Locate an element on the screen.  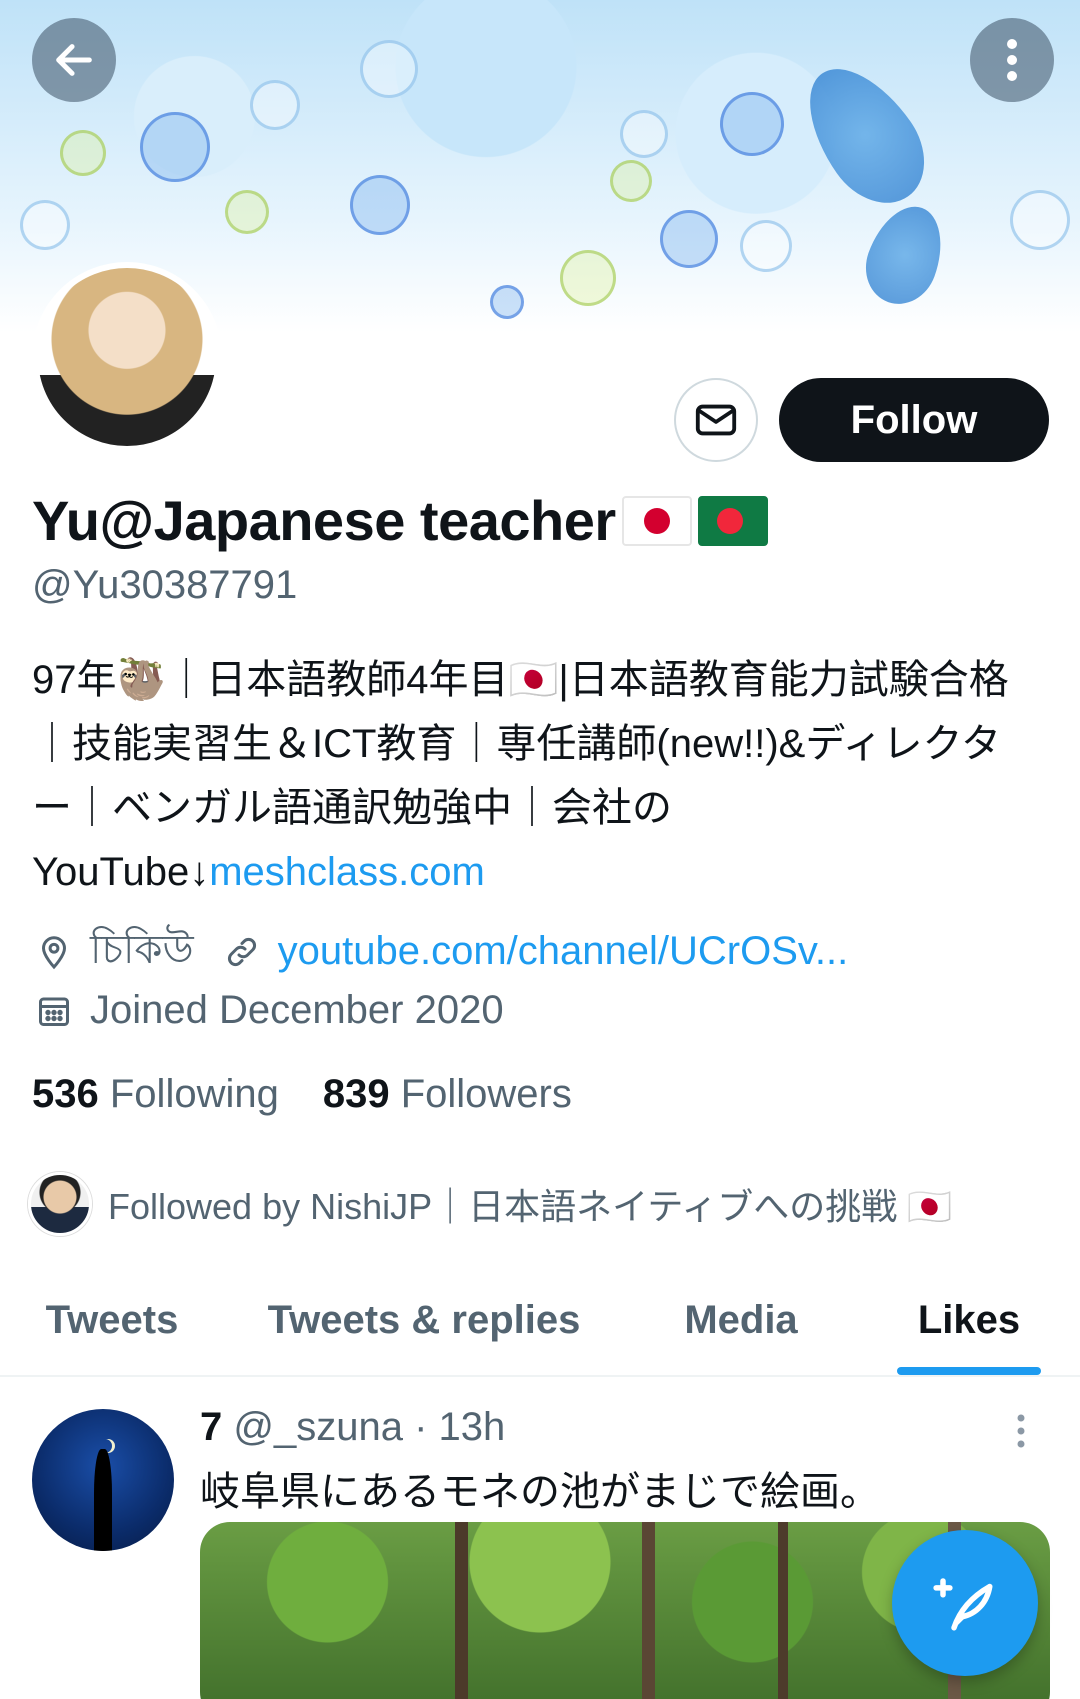
profile-joined-date: Joined December 2020 is located at coordinates (297, 1010).